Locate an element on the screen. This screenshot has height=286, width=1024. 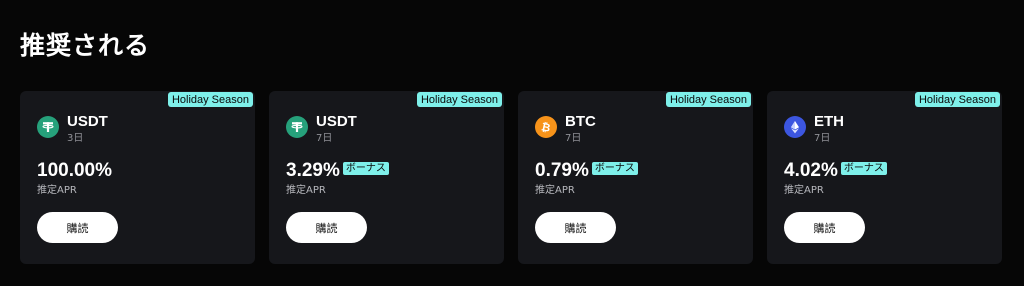
asset-row: USDT 3日 is located at coordinates (72, 129).